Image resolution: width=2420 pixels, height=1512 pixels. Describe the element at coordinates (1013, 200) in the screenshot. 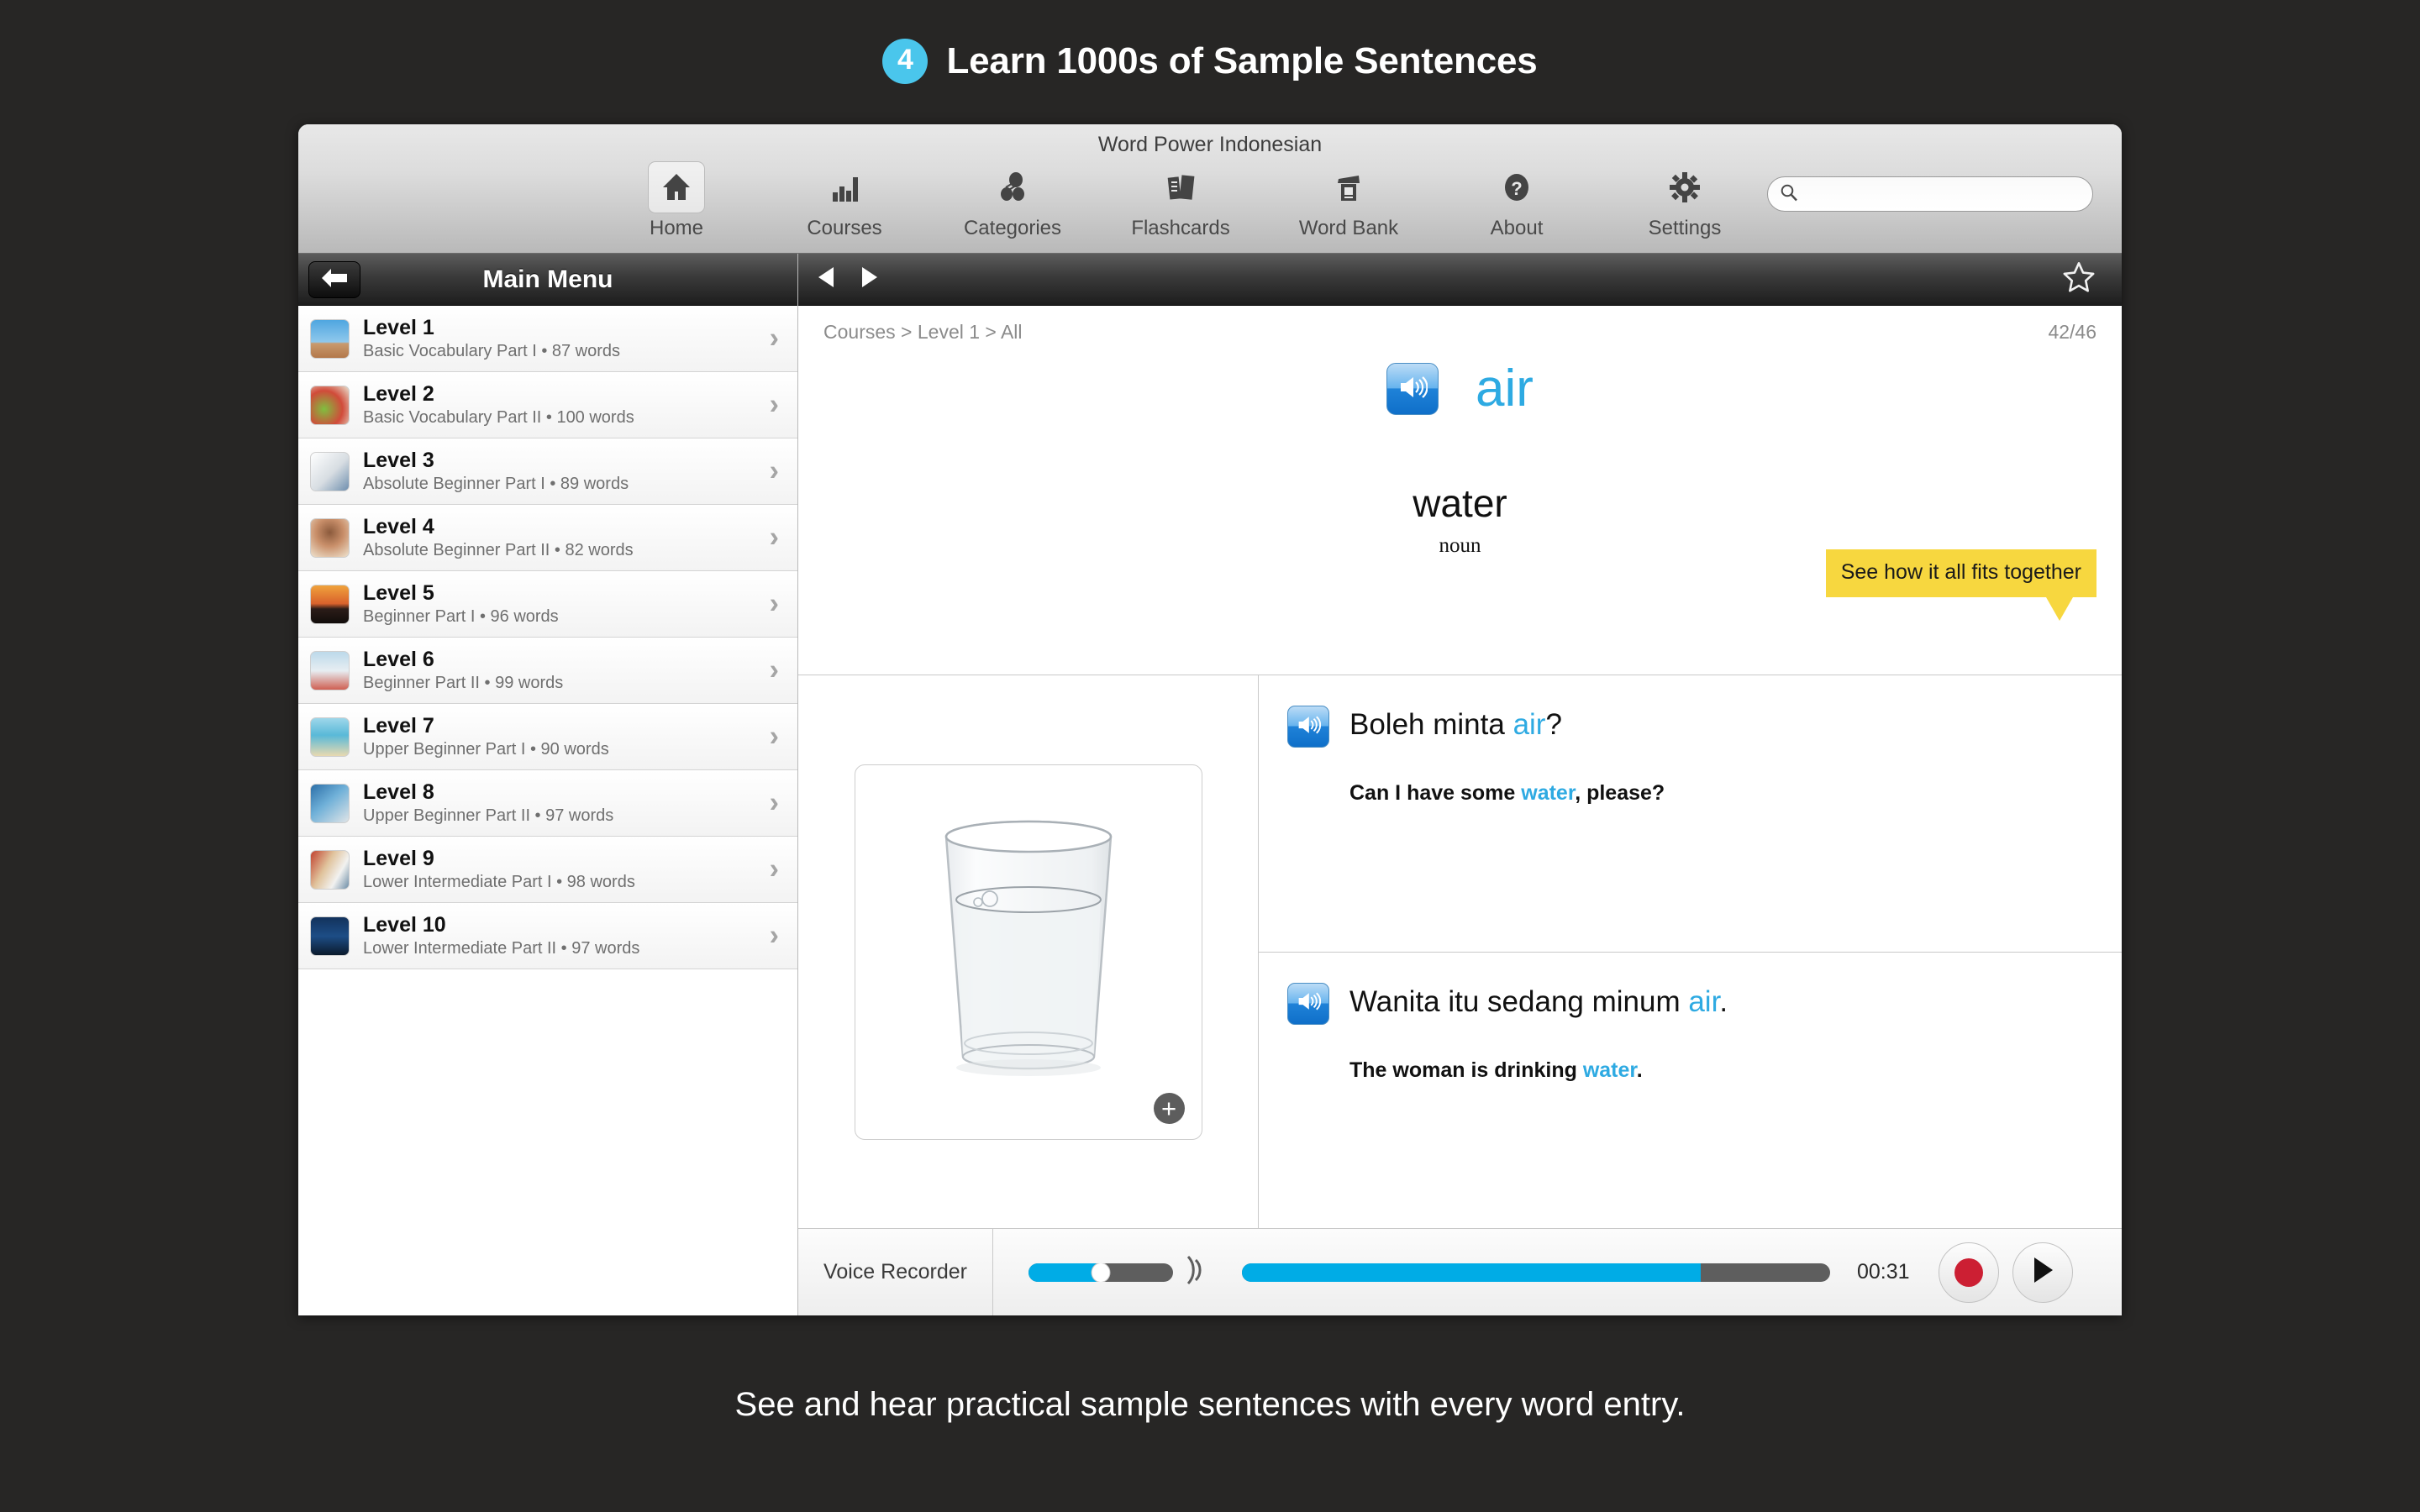

I see `toolbar-item-categories: Categories` at that location.